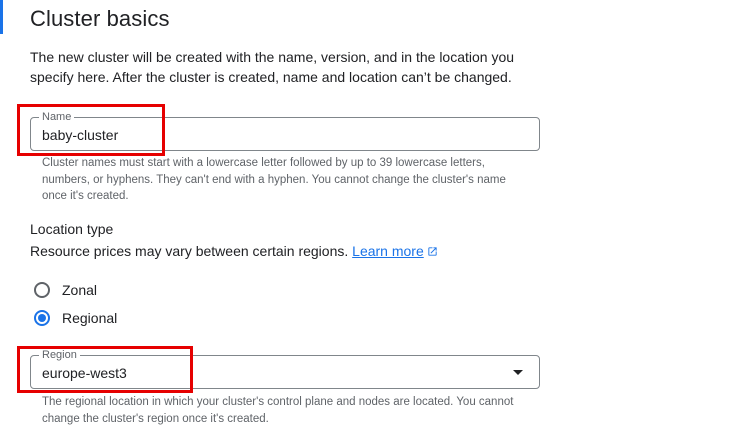 The width and height of the screenshot is (729, 436). I want to click on location-type-heading: Location type, so click(72, 229).